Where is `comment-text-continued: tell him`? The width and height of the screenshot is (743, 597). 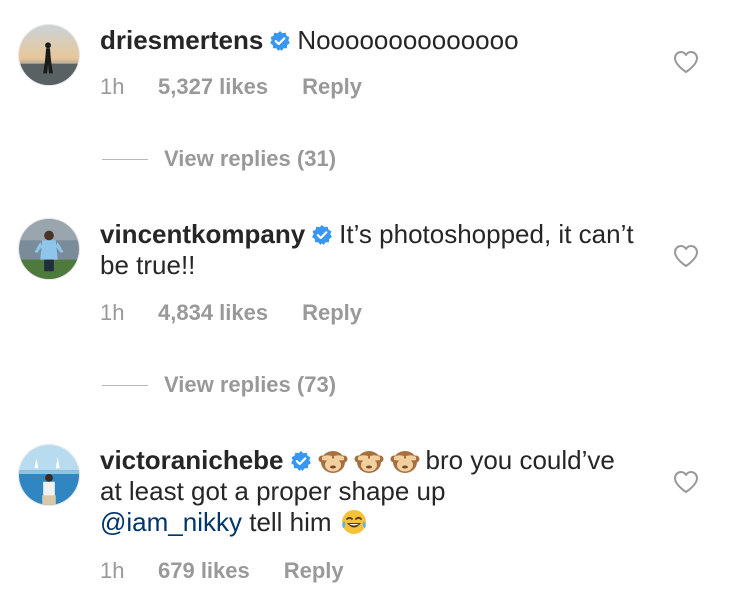 comment-text-continued: tell him is located at coordinates (290, 522).